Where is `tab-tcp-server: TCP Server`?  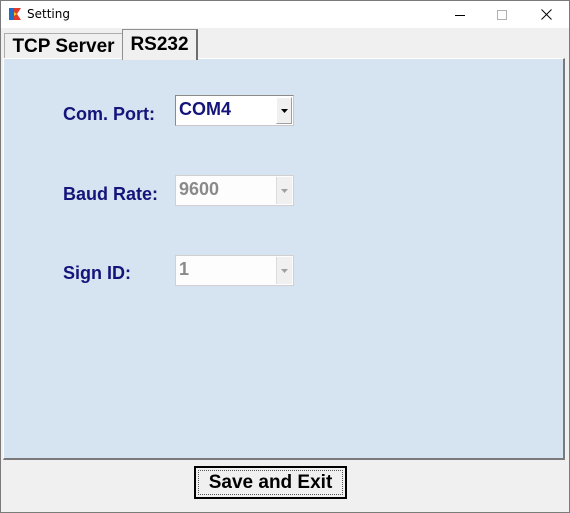 tab-tcp-server: TCP Server is located at coordinates (63, 46).